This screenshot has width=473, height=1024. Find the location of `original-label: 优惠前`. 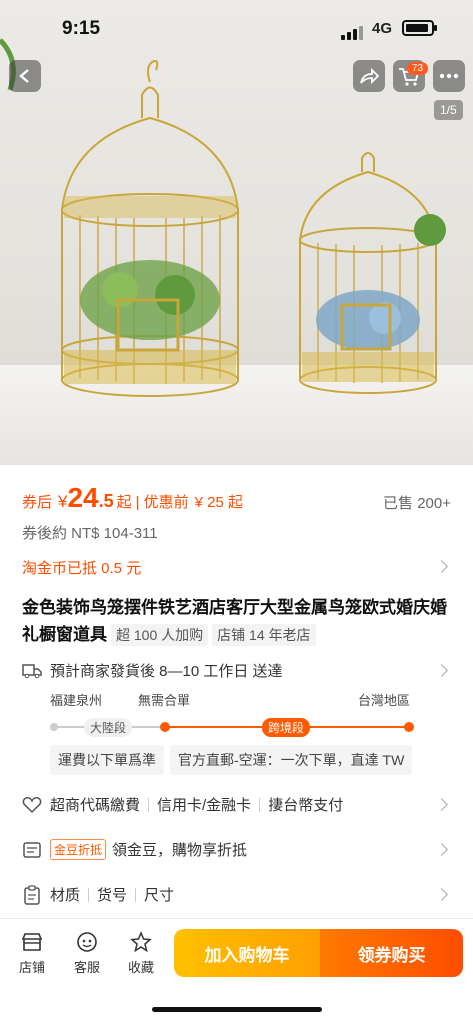

original-label: 优惠前 is located at coordinates (166, 502).